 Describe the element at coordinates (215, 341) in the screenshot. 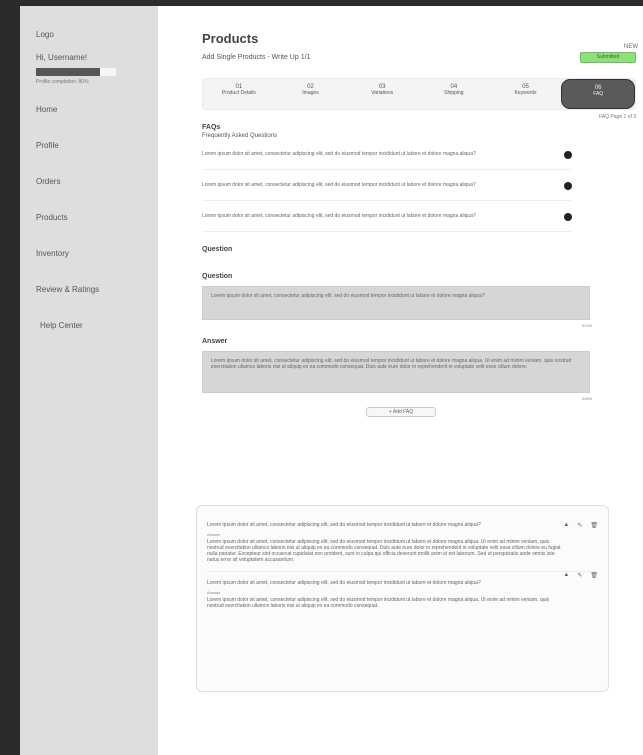

I see `answer-label: Answer` at that location.